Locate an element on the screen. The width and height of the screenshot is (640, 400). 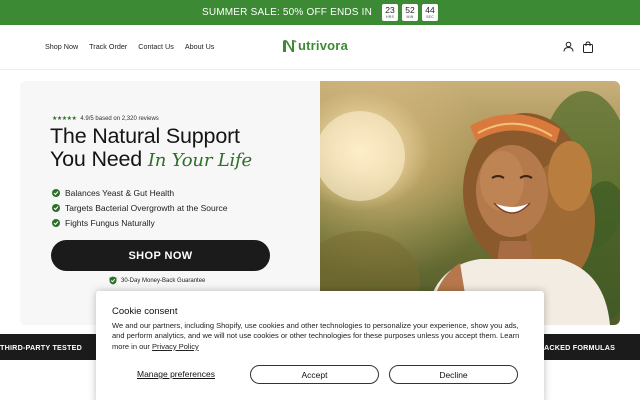
benefit-item: Fights Fungus Naturally is located at coordinates (140, 223).